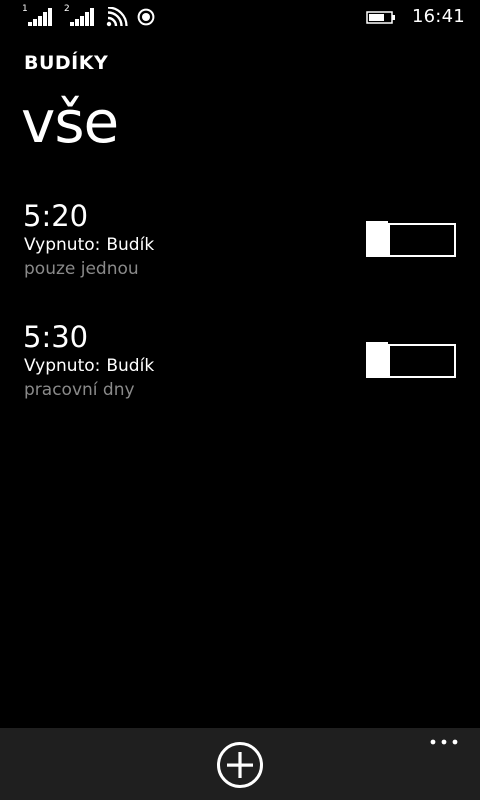 This screenshot has width=480, height=800. Describe the element at coordinates (146, 17) in the screenshot. I see `location-icon` at that location.